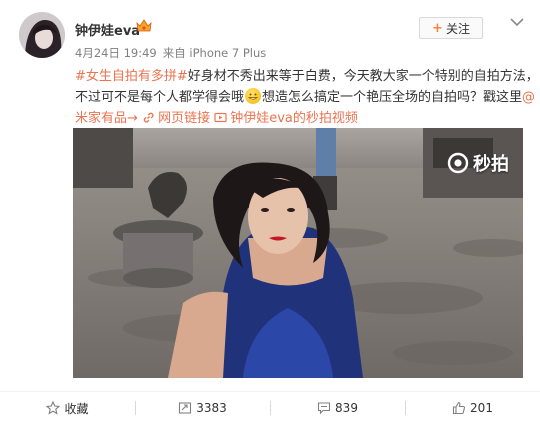 Image resolution: width=540 pixels, height=424 pixels. I want to click on repost-count: 3383, so click(211, 408).